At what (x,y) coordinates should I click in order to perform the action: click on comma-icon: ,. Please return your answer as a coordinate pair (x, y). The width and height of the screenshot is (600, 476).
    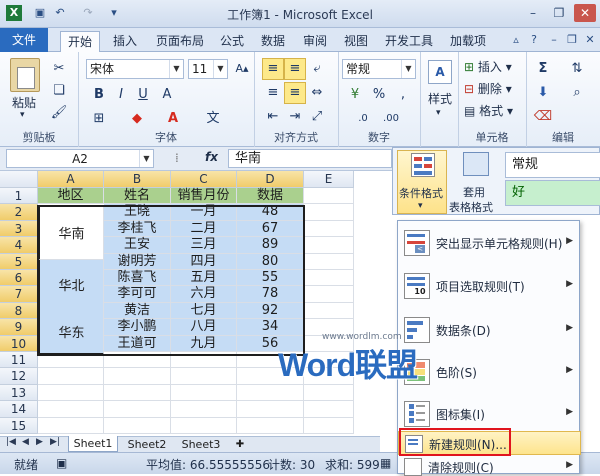
    Looking at the image, I should click on (403, 95).